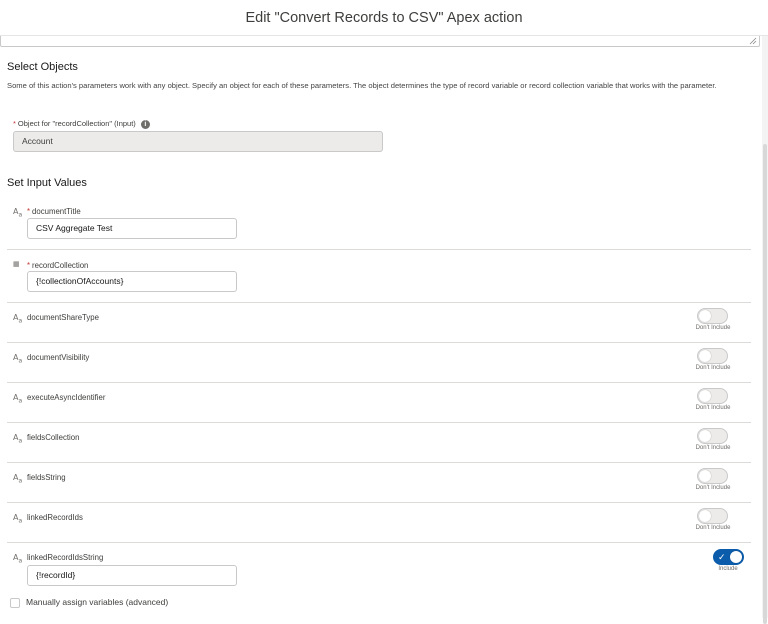 The width and height of the screenshot is (768, 624). I want to click on param-name: documentShareType, so click(63, 317).